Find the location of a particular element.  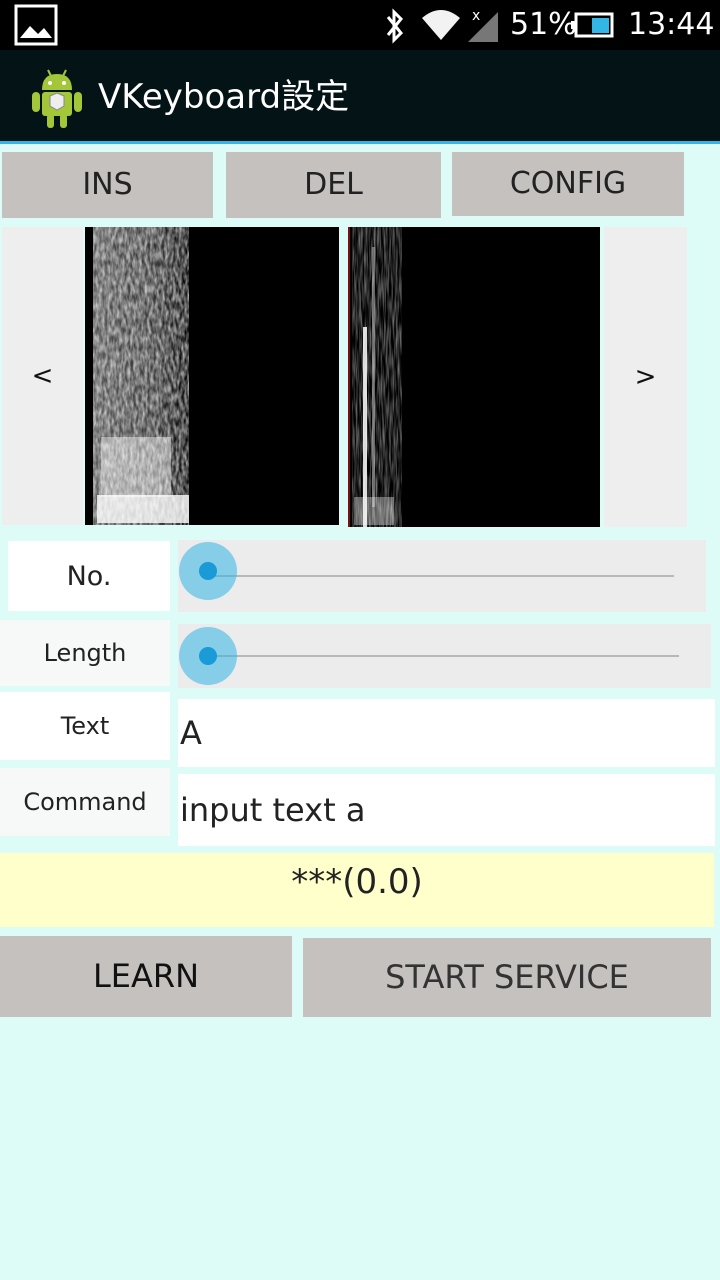

wifi-icon is located at coordinates (441, 25).